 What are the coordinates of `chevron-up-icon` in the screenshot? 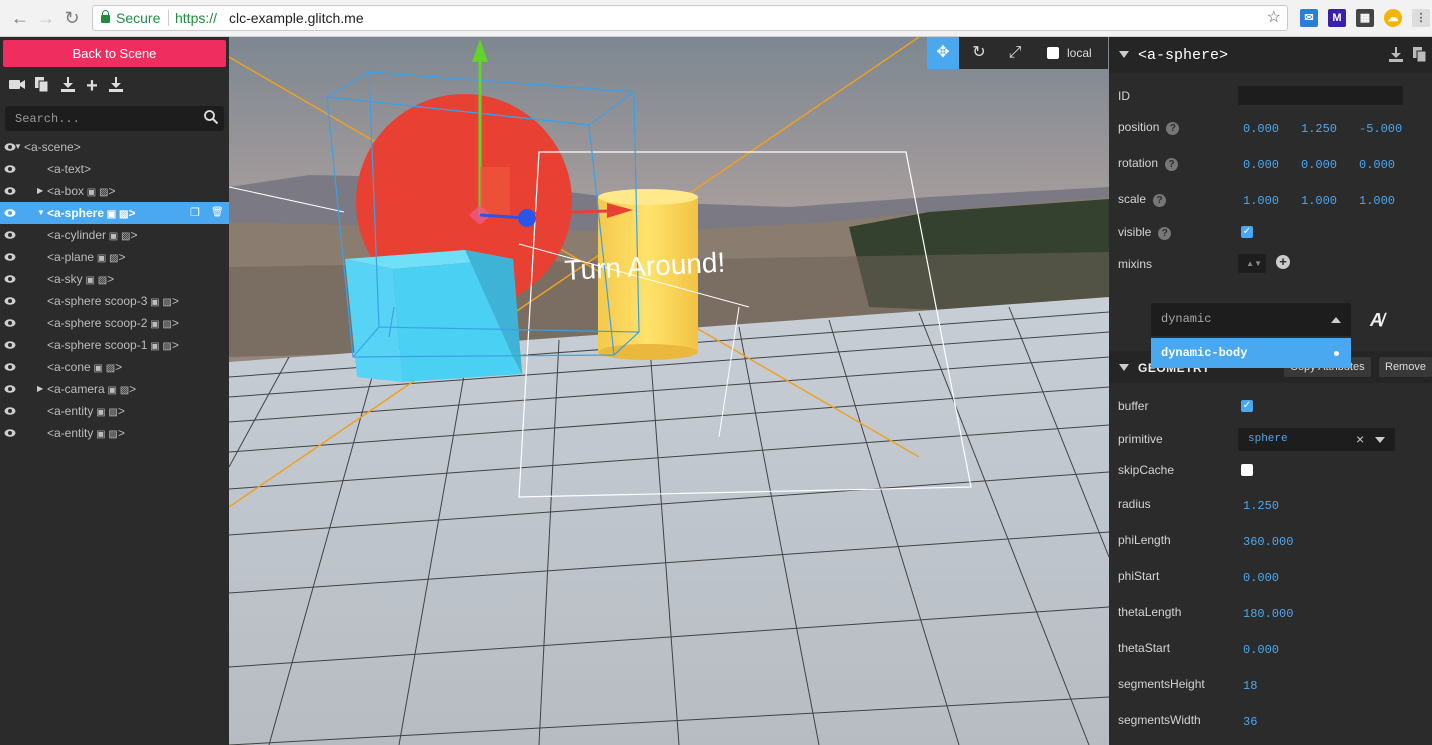 It's located at (1336, 320).